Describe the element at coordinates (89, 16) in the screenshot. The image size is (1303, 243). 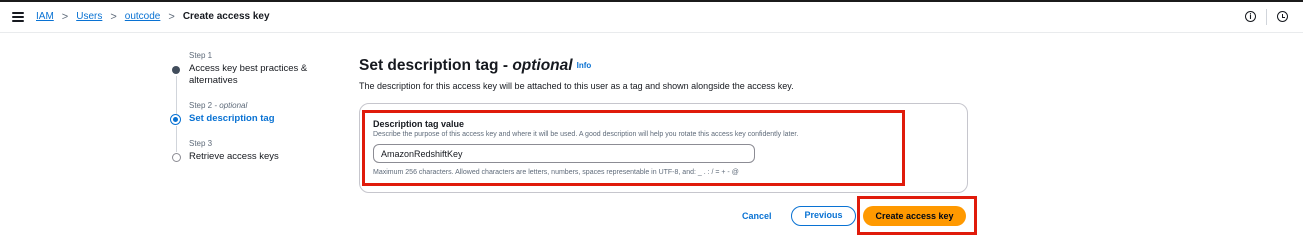
I see `breadcrumb-users: Users` at that location.